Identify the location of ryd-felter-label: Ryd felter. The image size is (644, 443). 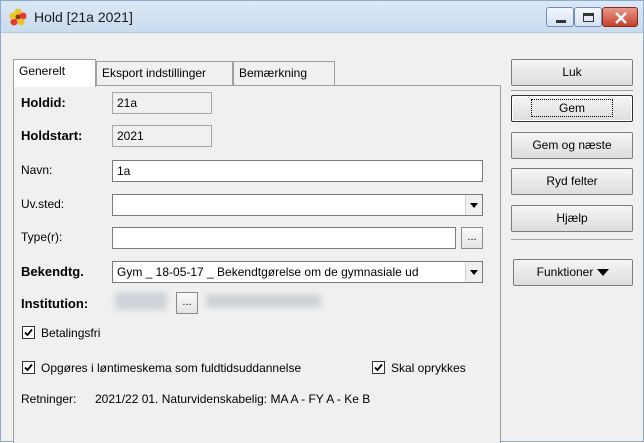
(572, 181).